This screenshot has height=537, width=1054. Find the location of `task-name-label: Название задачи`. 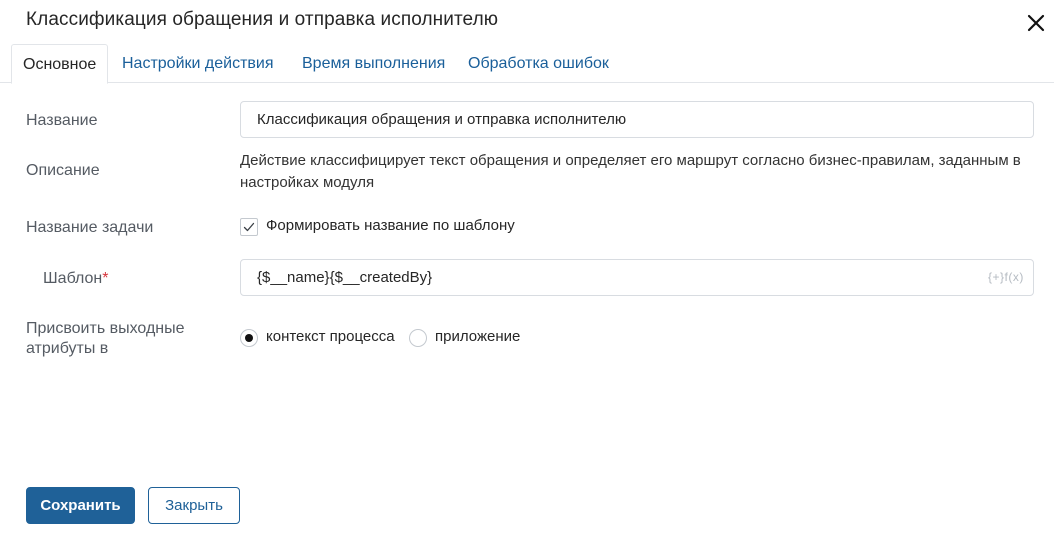

task-name-label: Название задачи is located at coordinates (90, 227).